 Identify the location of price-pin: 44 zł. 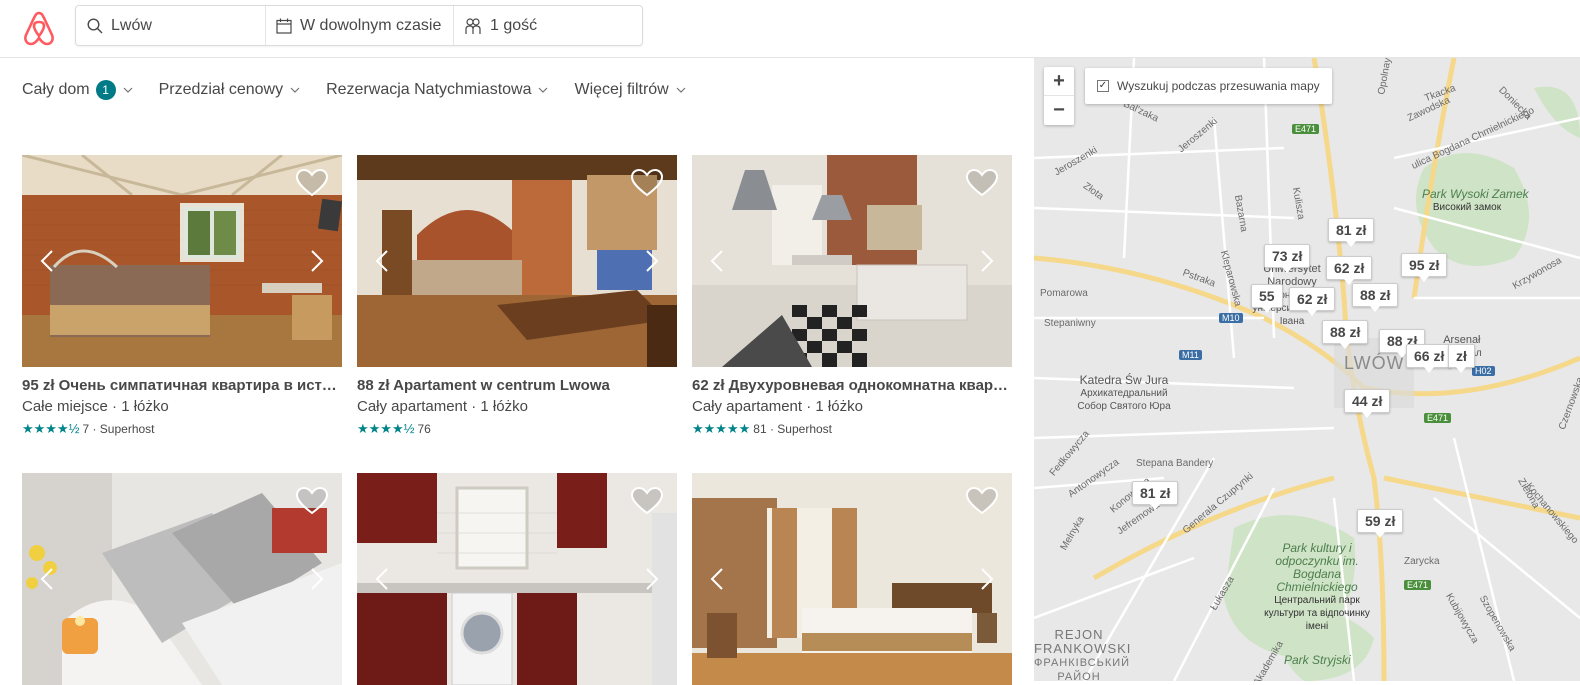
(1367, 403).